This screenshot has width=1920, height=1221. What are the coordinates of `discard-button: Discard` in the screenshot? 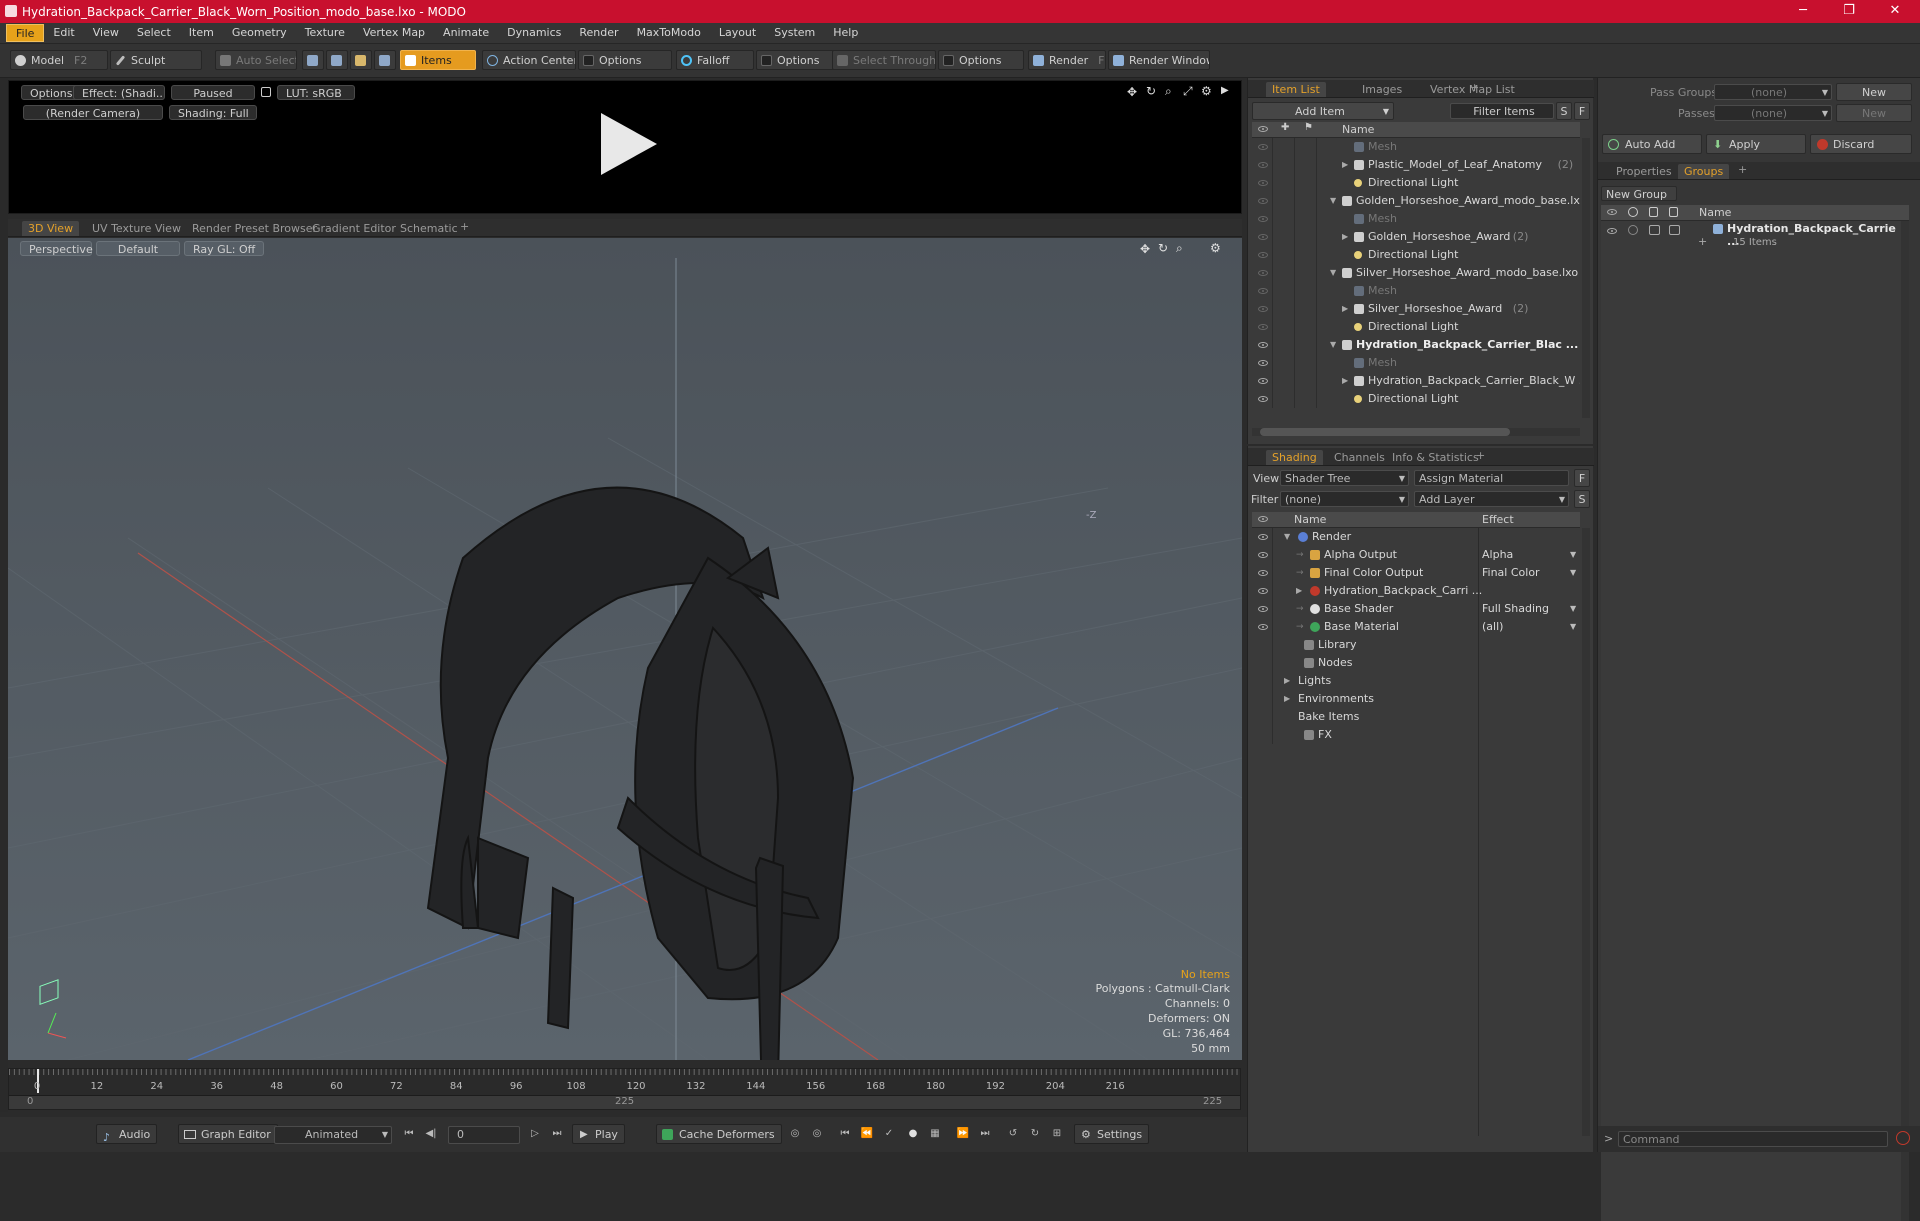 It's located at (1861, 144).